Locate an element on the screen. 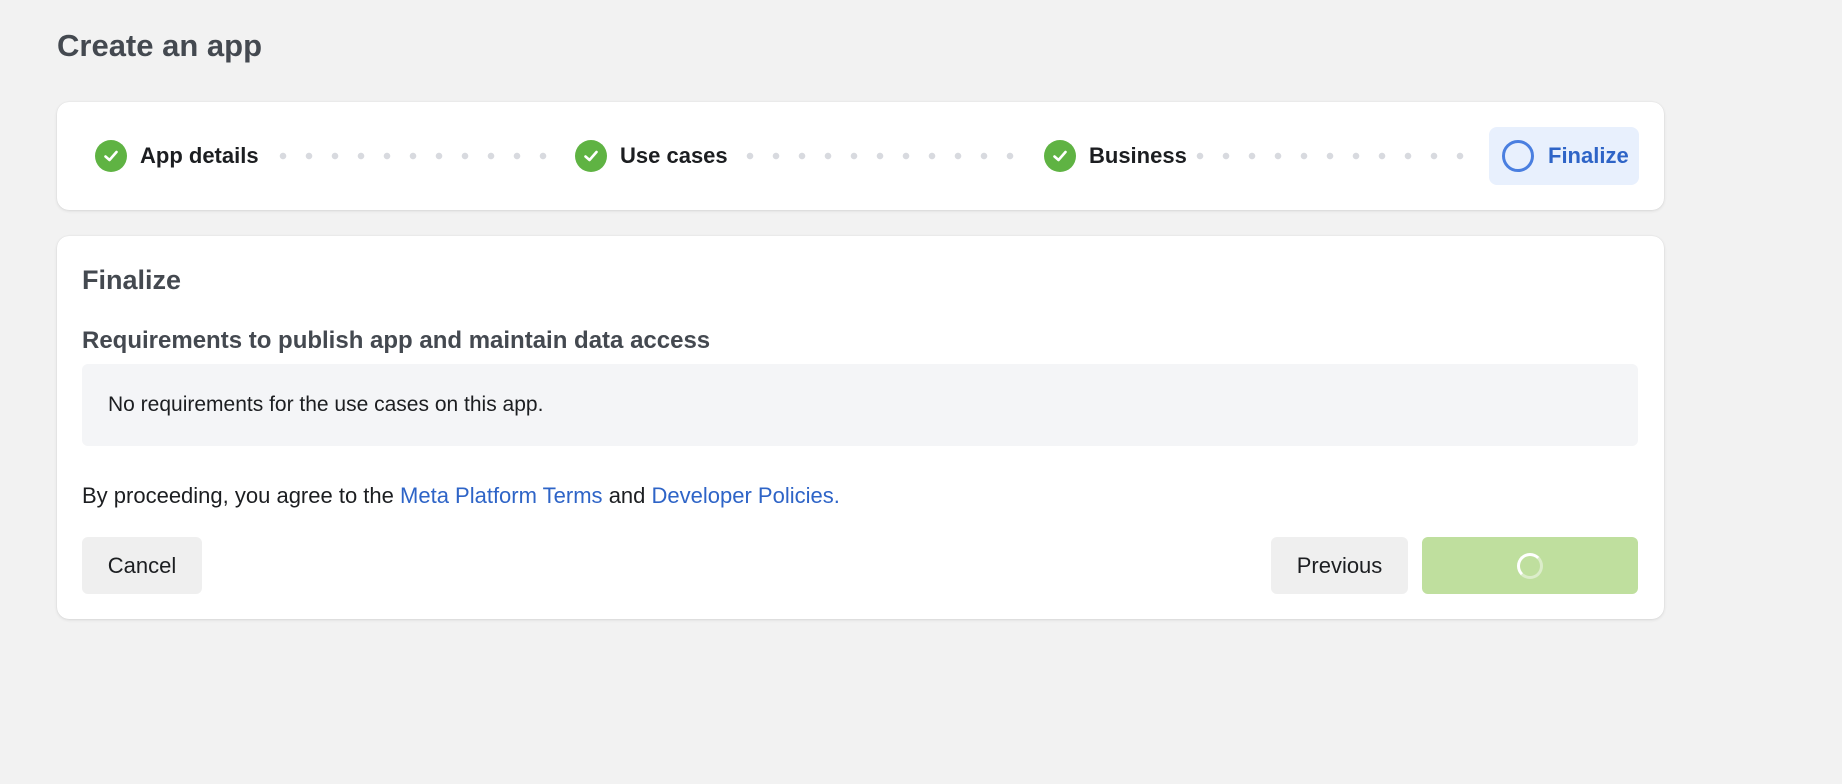  step-use-cases: Use cases is located at coordinates (651, 156).